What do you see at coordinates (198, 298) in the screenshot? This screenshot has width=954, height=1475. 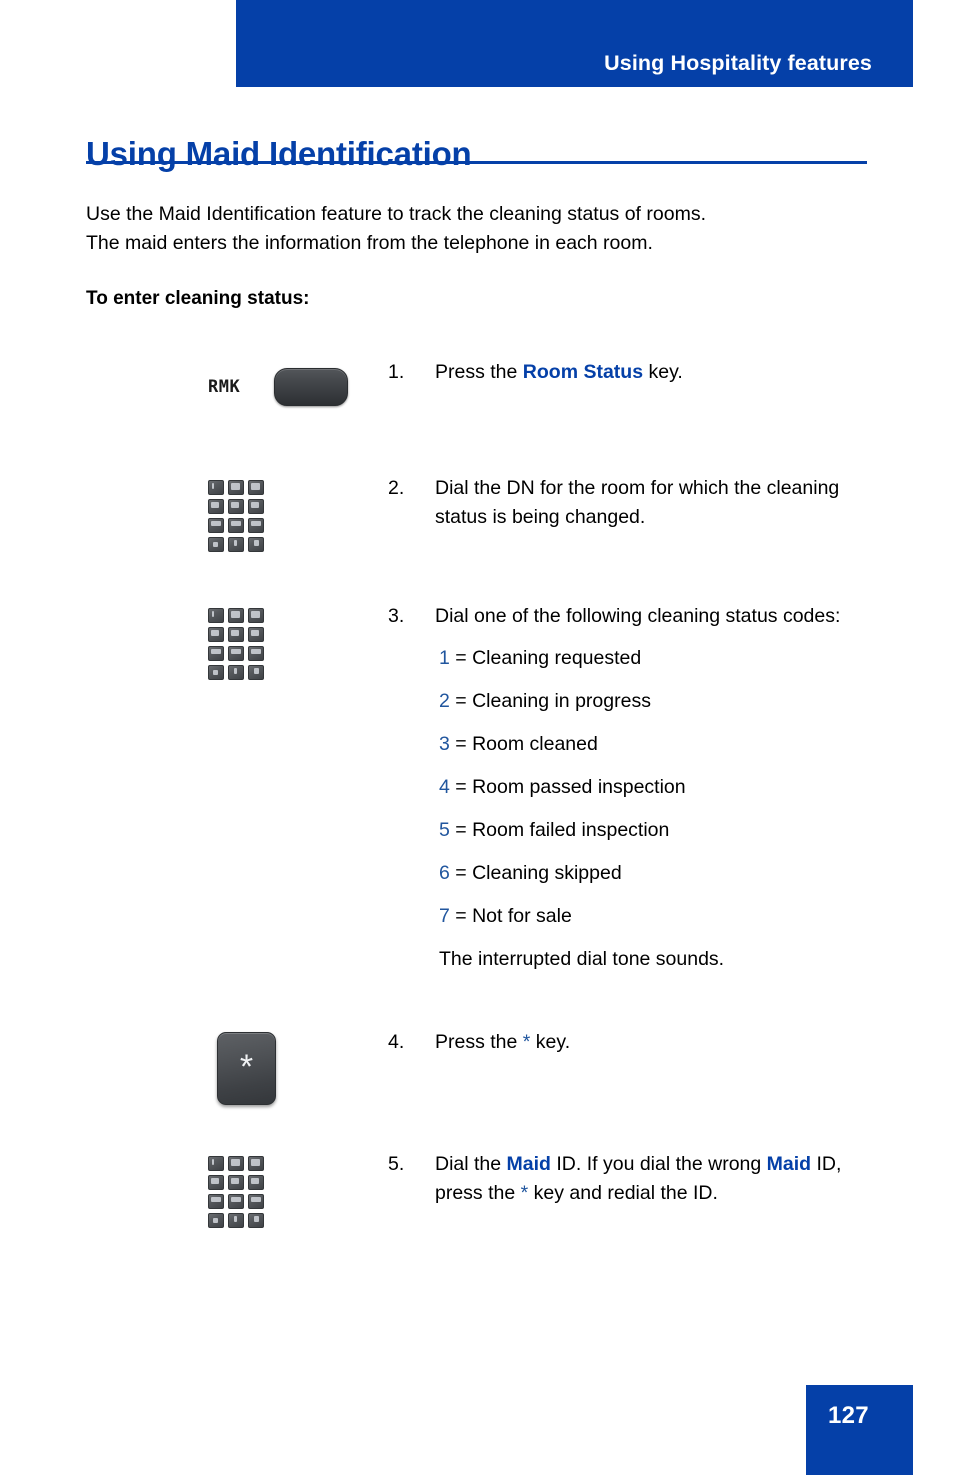 I see `section-subheading: To enter cleaning status:` at bounding box center [198, 298].